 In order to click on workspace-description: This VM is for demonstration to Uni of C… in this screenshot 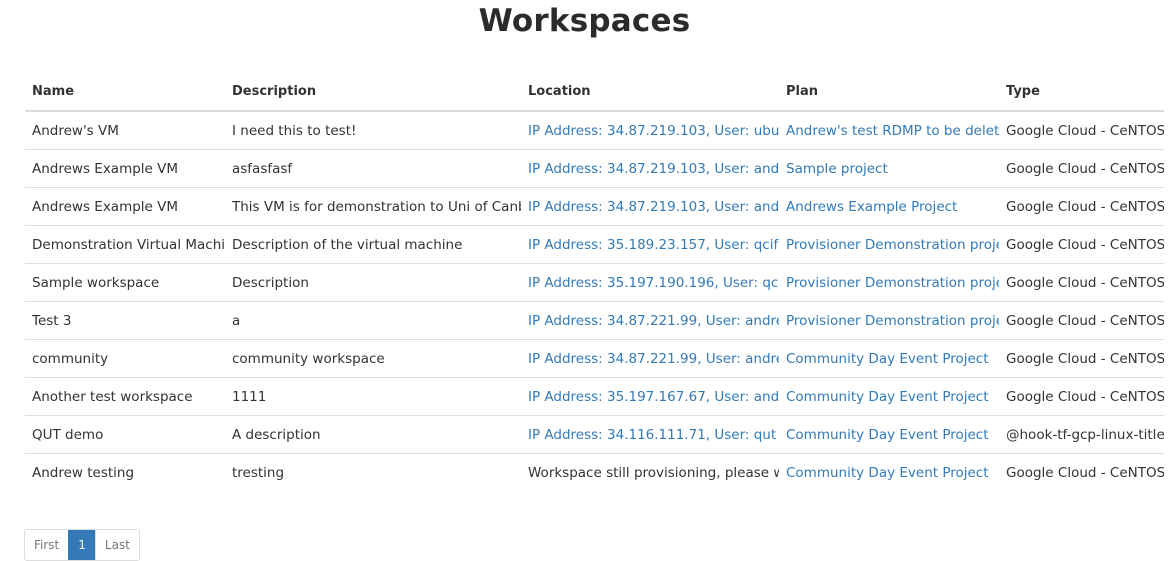, I will do `click(373, 206)`.